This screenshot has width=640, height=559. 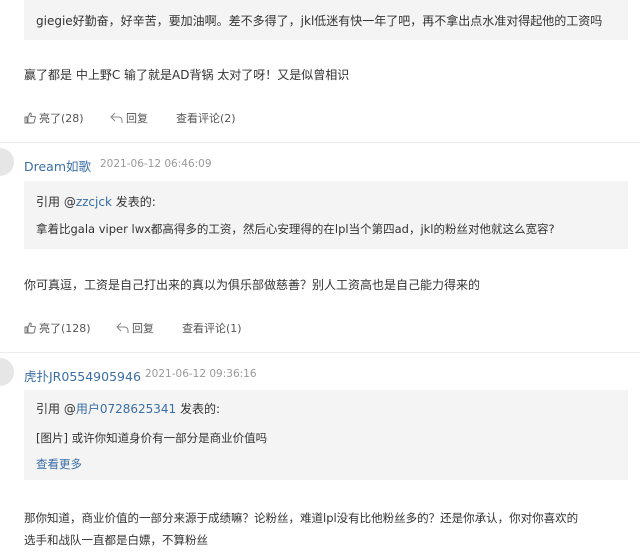 I want to click on comment-body: 你可真逗，工资是自己打出来的真以为俱乐部做慈善？别人工资高也是自己能力得来的, so click(x=252, y=285).